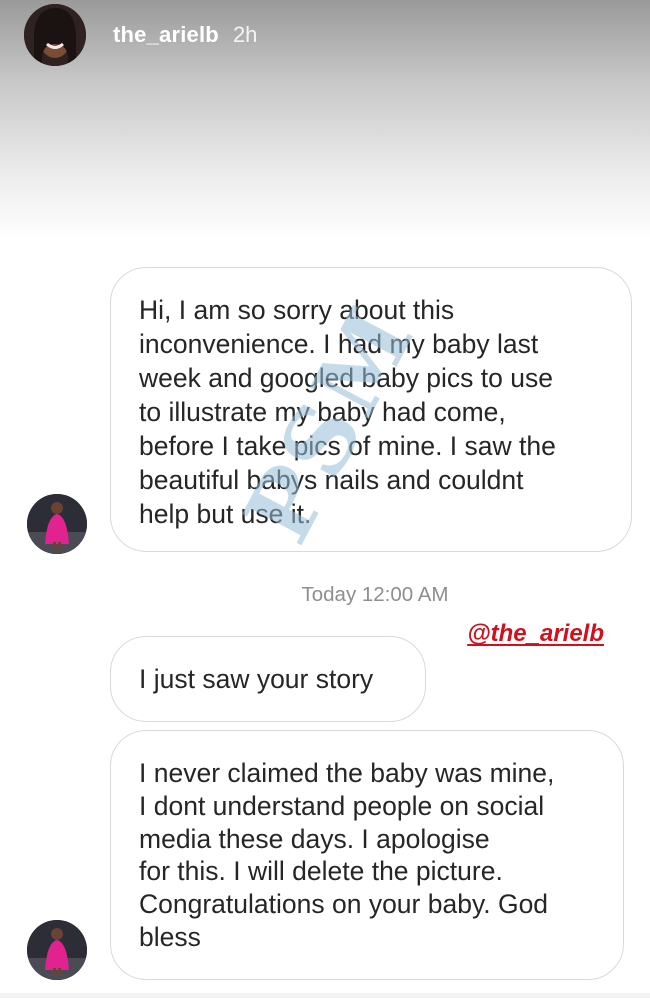 The width and height of the screenshot is (650, 998). Describe the element at coordinates (347, 773) in the screenshot. I see `message-line: I never claimed the baby was mine,` at that location.